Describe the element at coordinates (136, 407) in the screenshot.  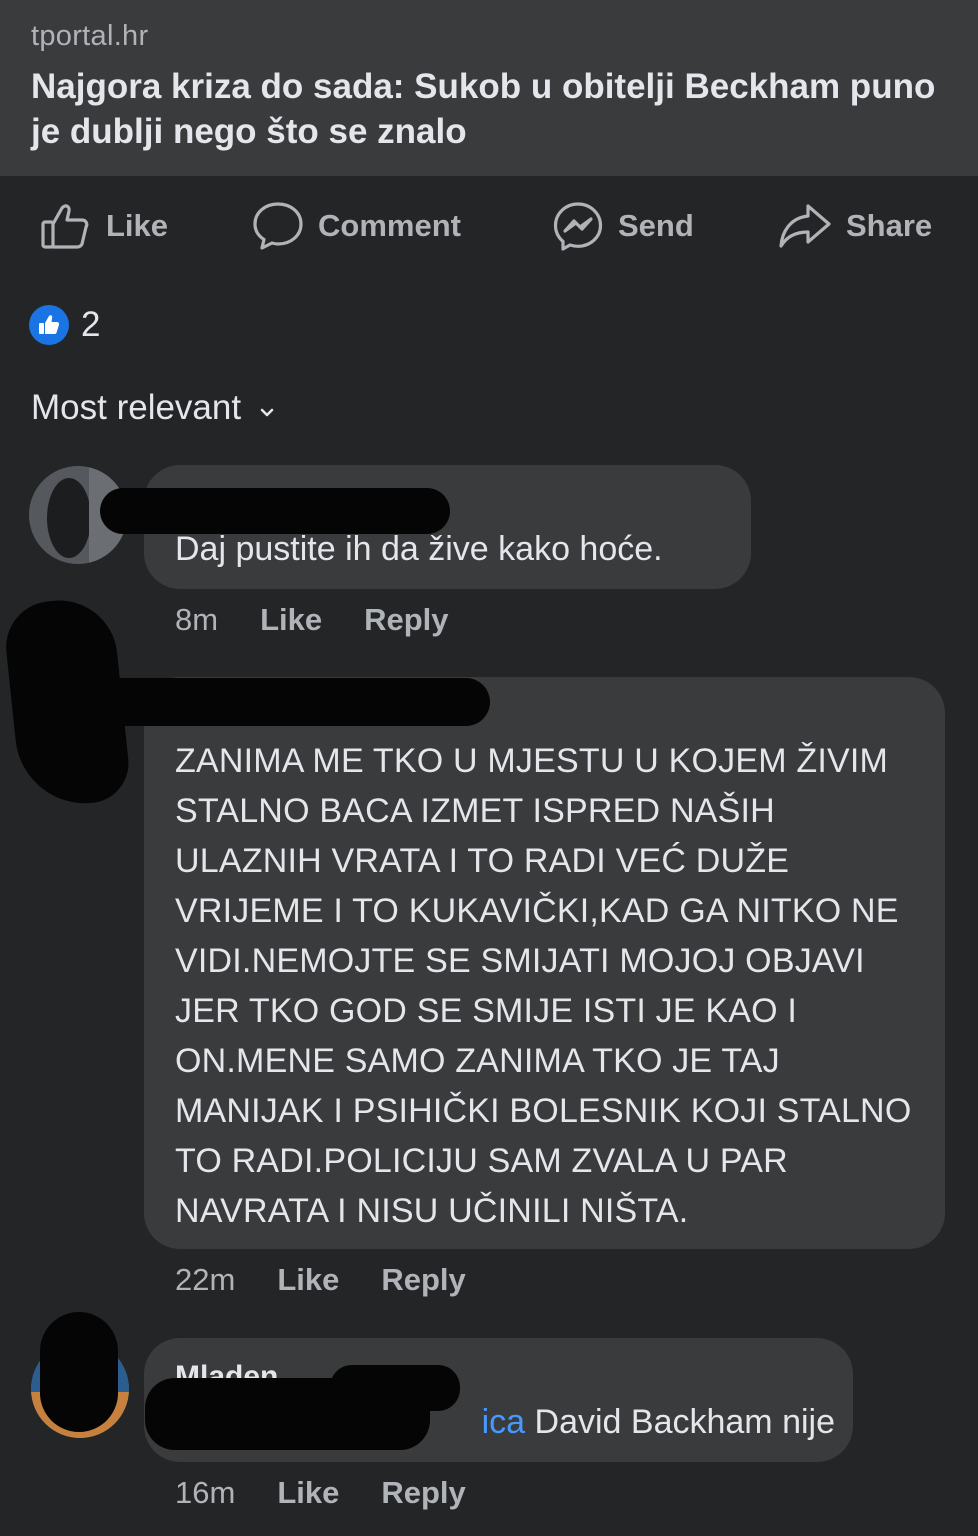
I see `sort-label: Most relevant` at that location.